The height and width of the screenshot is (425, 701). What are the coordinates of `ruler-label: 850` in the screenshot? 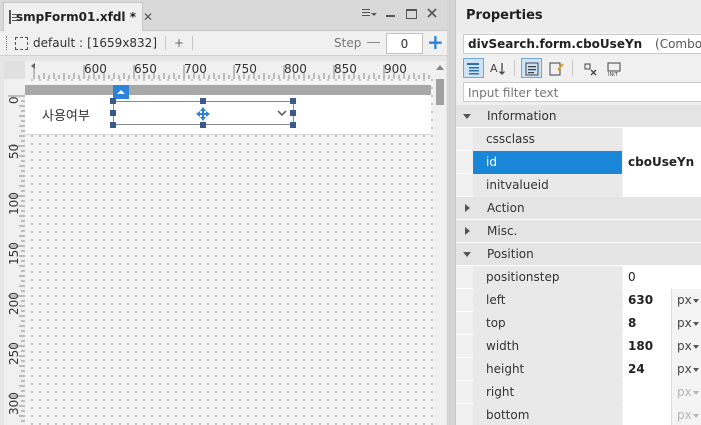 It's located at (345, 69).